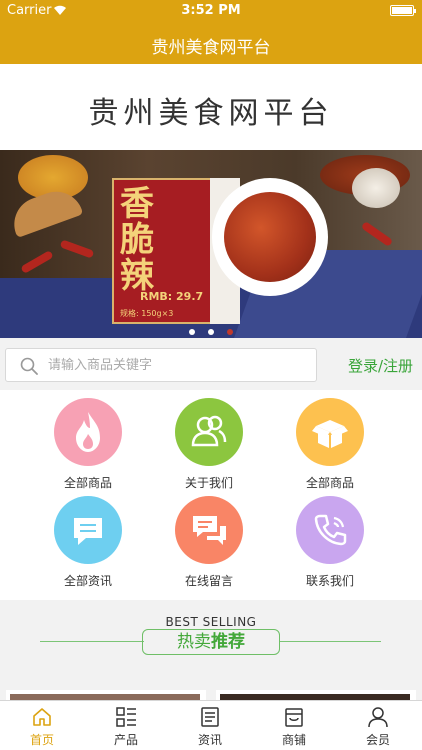 The height and width of the screenshot is (750, 422). I want to click on status-time: 3:52 PM, so click(211, 10).